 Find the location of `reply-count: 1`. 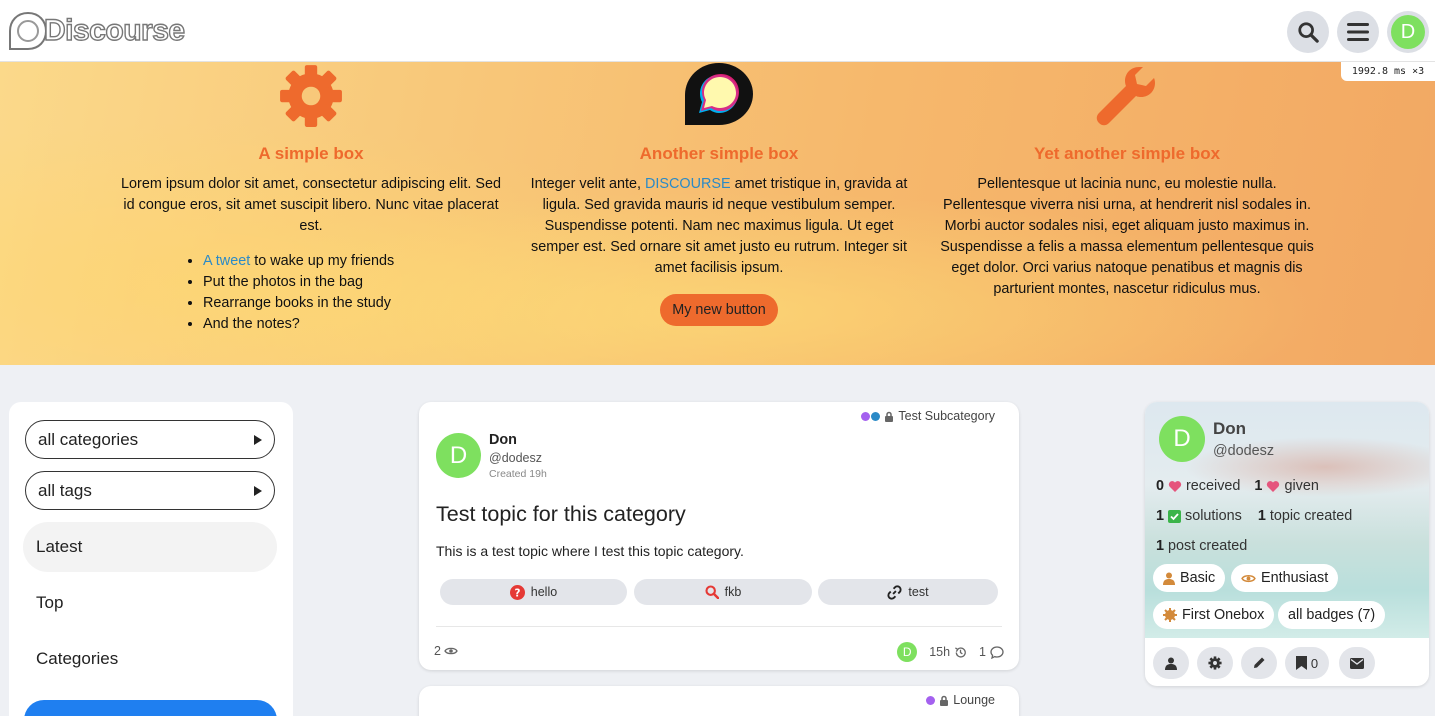

reply-count: 1 is located at coordinates (982, 652).